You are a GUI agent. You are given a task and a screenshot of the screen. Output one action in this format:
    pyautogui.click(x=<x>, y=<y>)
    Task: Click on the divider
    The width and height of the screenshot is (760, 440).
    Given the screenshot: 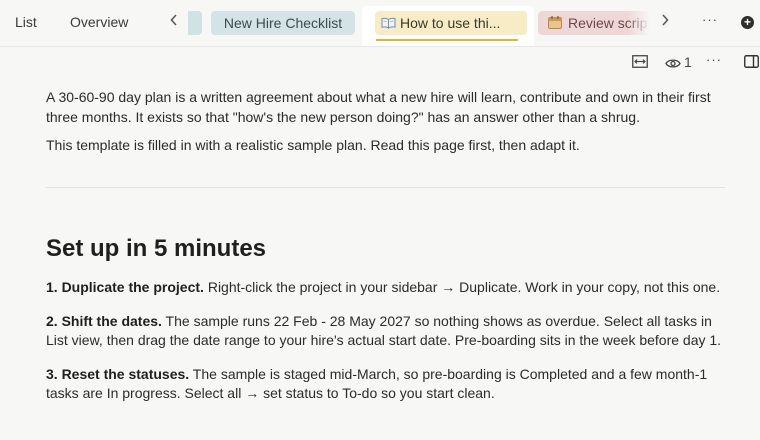 What is the action you would take?
    pyautogui.click(x=385, y=187)
    